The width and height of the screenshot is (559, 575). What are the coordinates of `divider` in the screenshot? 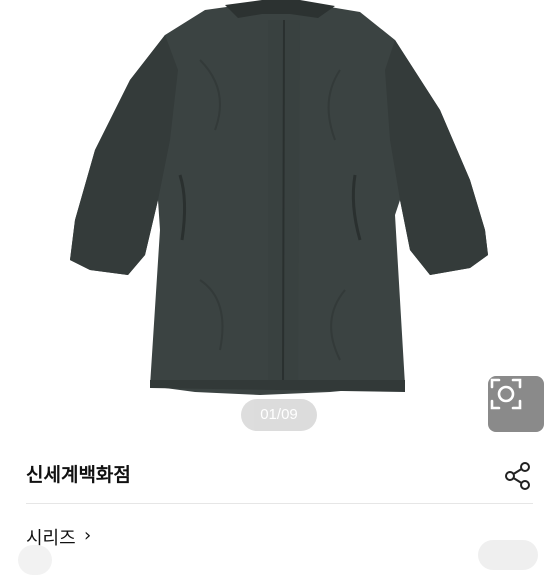 It's located at (279, 503).